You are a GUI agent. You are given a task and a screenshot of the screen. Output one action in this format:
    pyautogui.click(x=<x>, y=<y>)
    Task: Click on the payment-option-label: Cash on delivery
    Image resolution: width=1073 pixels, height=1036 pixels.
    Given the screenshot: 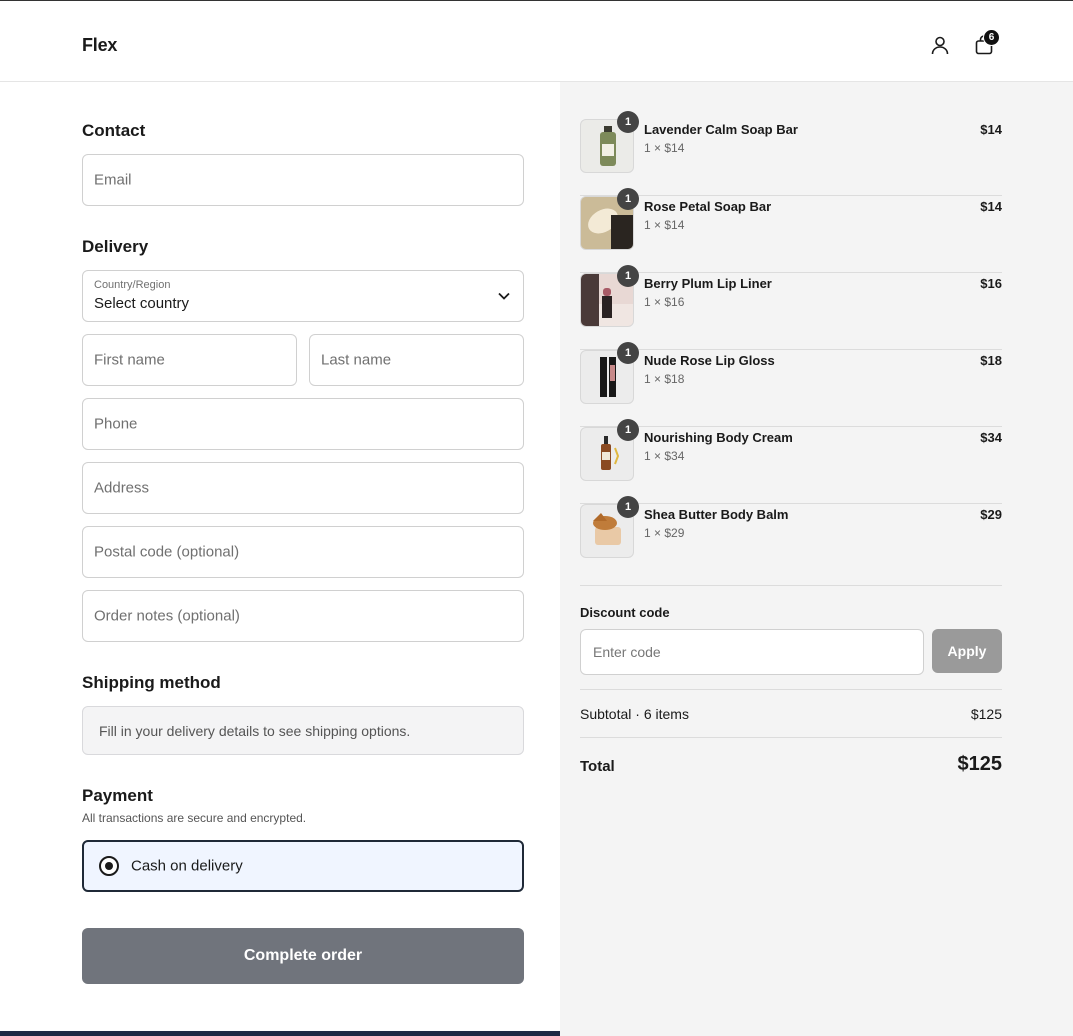 What is the action you would take?
    pyautogui.click(x=187, y=866)
    